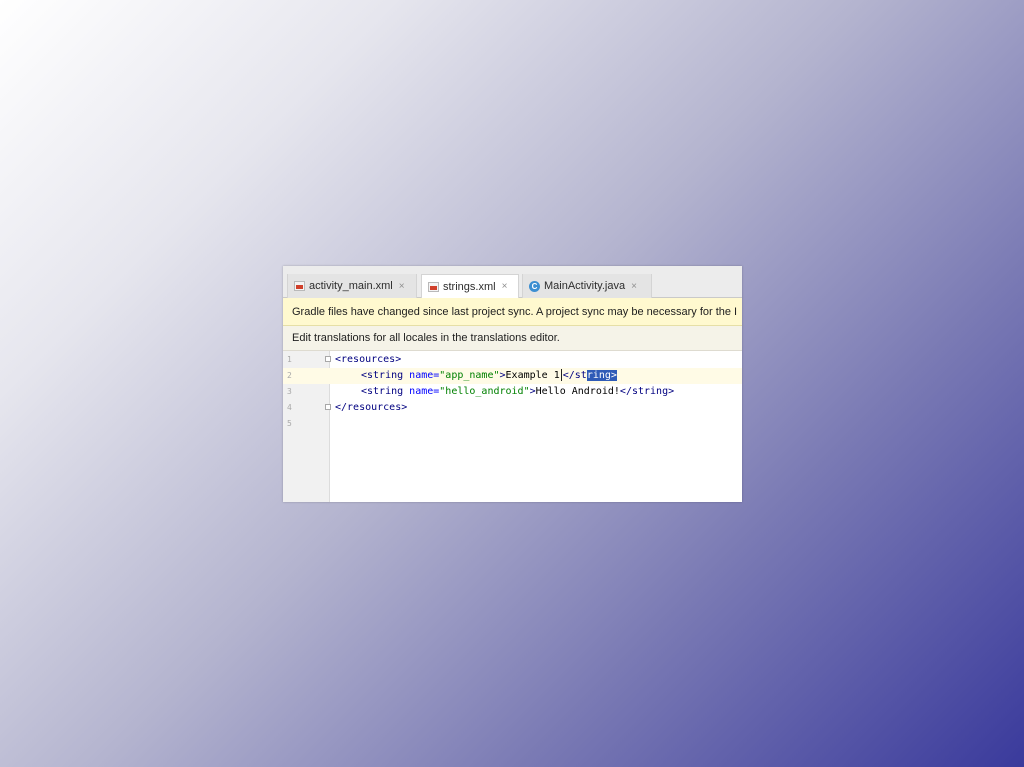 This screenshot has height=767, width=1024. I want to click on code-text: </resources>, so click(371, 408).